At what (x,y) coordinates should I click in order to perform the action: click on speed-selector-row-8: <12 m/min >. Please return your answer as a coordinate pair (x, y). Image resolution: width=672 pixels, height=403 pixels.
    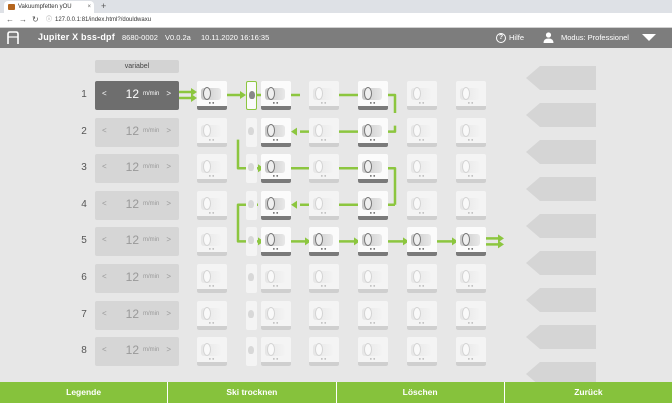
    Looking at the image, I should click on (137, 352).